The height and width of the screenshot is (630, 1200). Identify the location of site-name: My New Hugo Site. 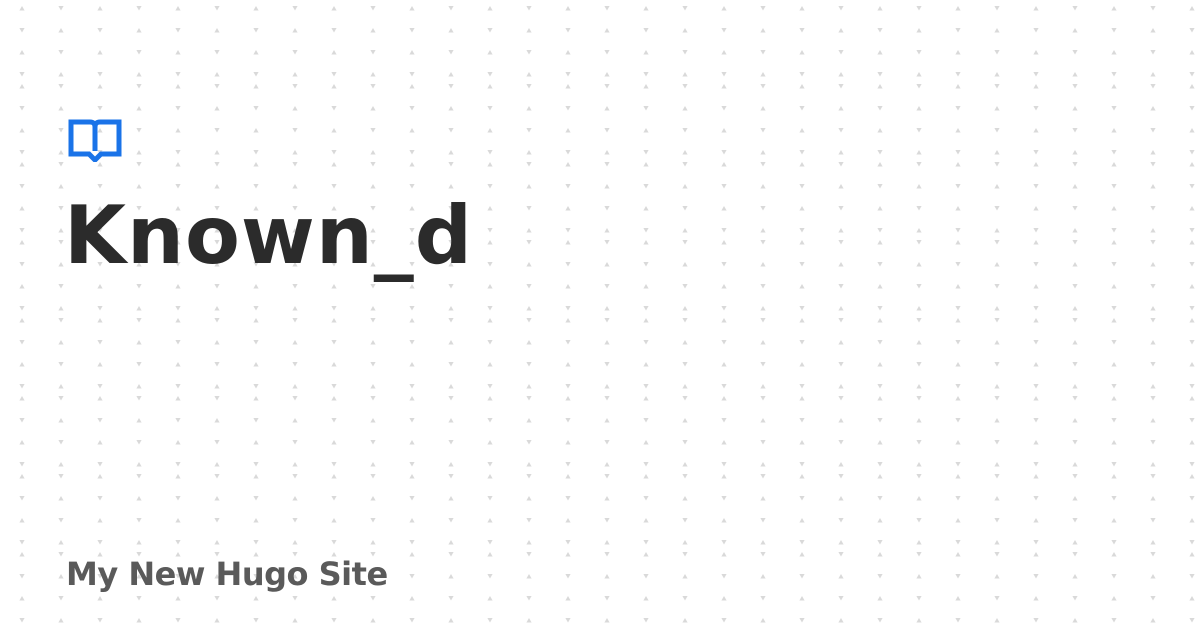
(227, 574).